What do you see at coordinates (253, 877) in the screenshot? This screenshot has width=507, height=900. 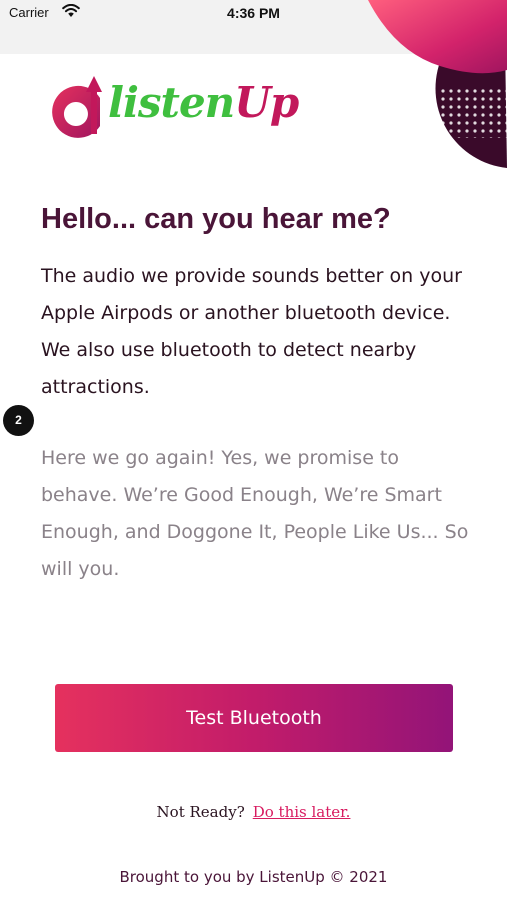 I see `footer-credit: Brought to you by ListenUp © 2021` at bounding box center [253, 877].